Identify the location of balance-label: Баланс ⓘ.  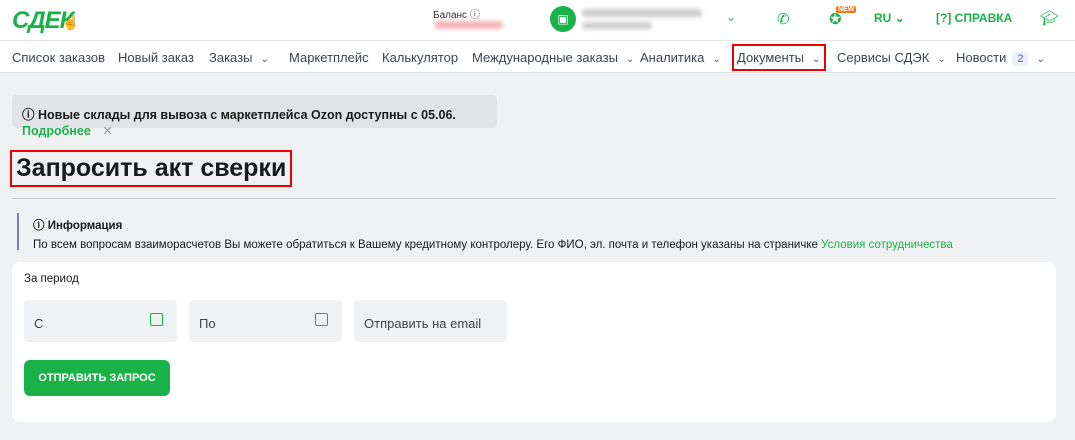
(456, 13).